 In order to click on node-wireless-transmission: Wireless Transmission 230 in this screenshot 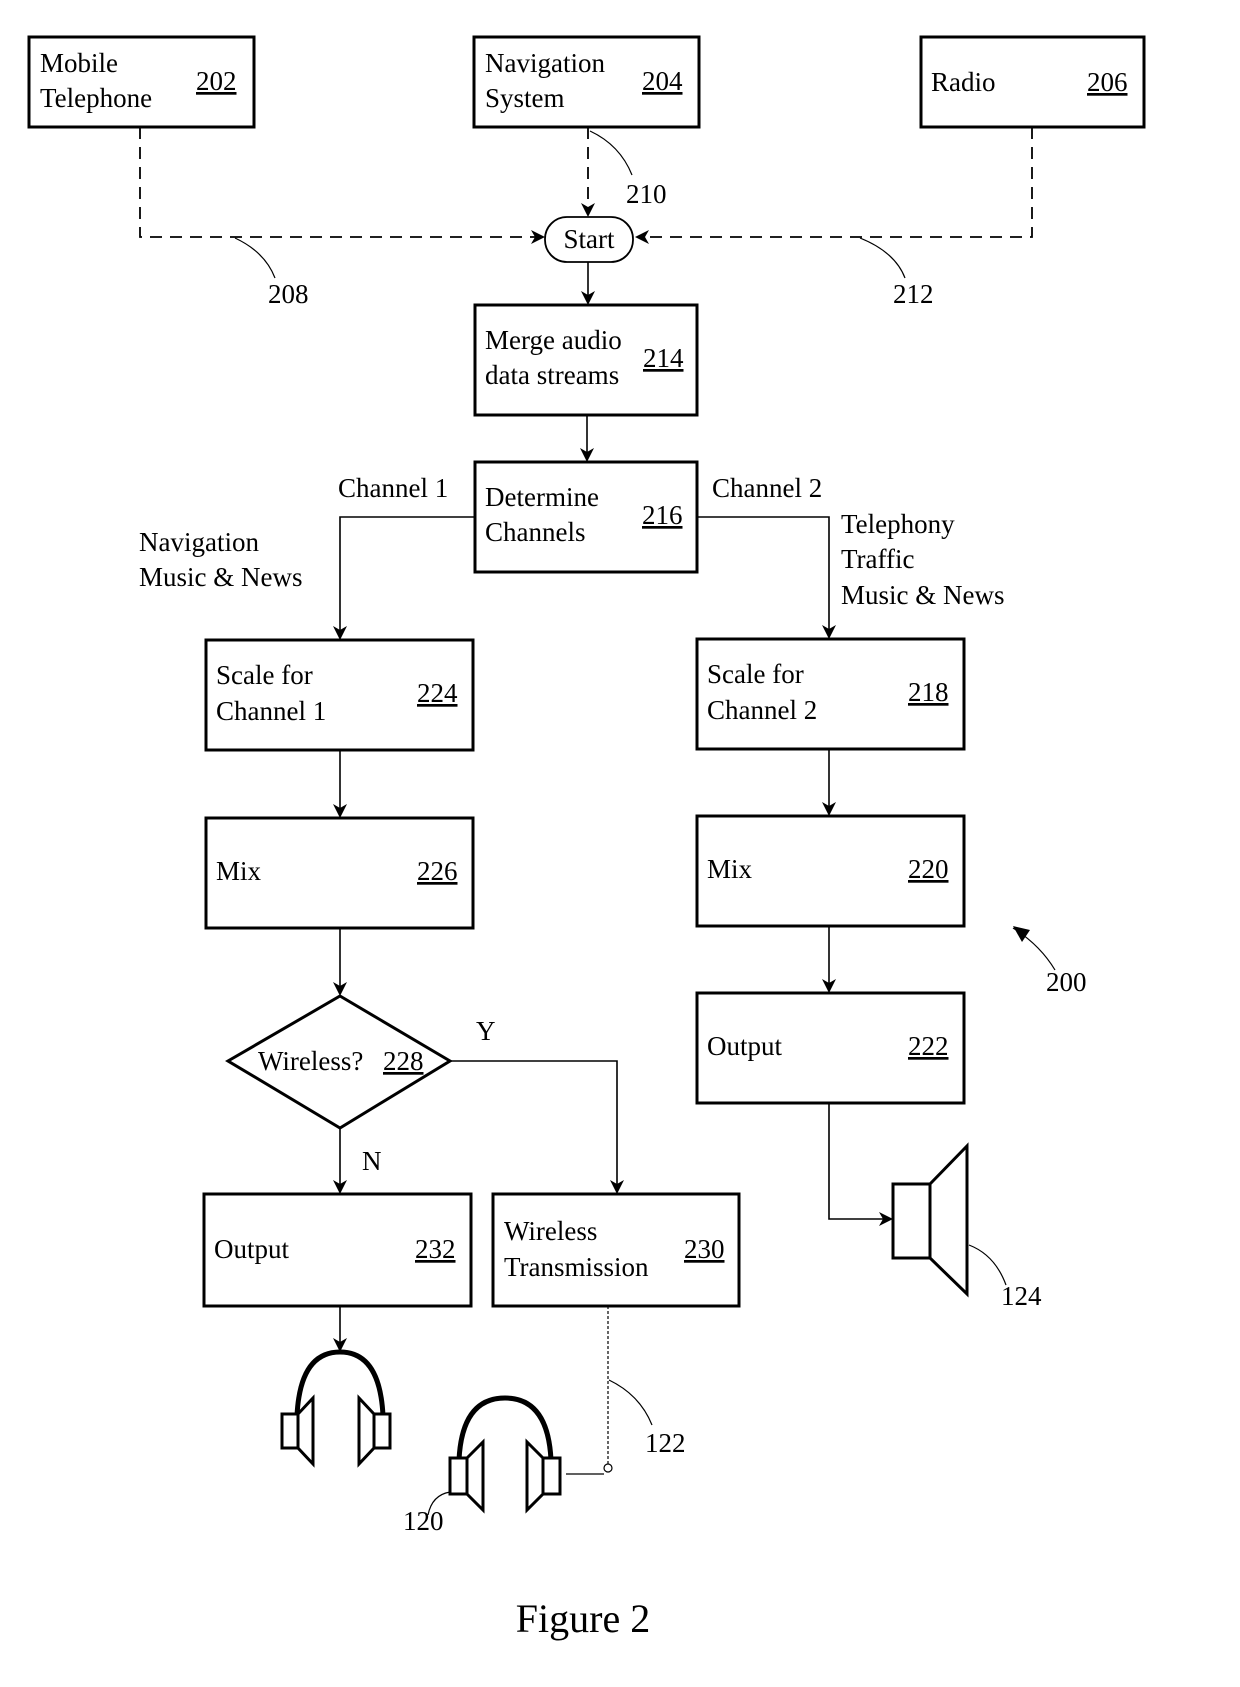, I will do `click(616, 1250)`.